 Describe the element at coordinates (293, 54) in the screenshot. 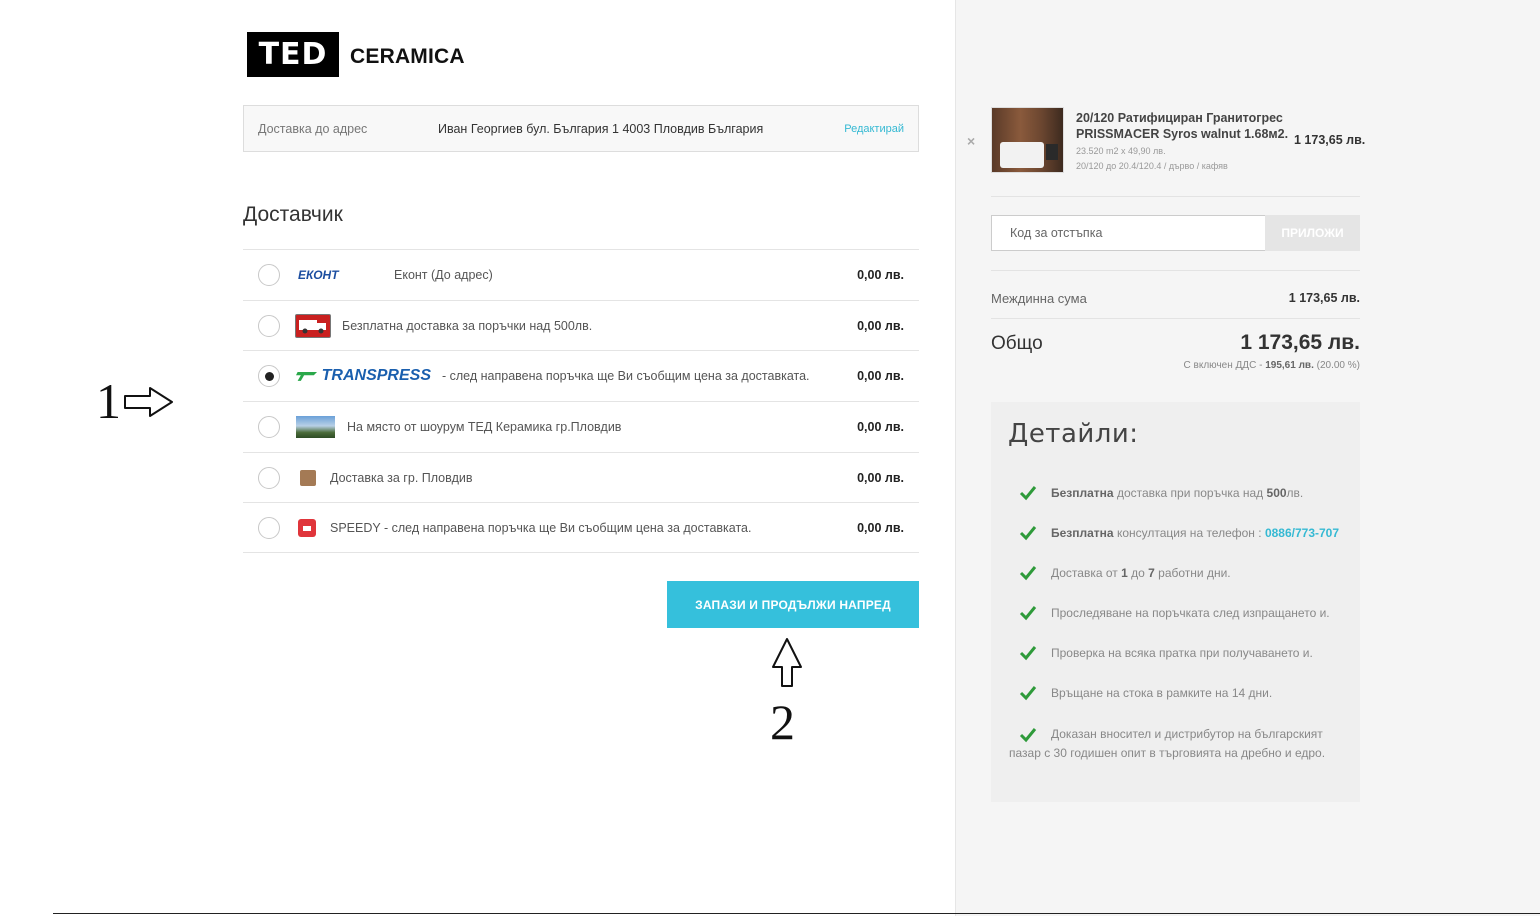

I see `logo-mark: TED` at that location.